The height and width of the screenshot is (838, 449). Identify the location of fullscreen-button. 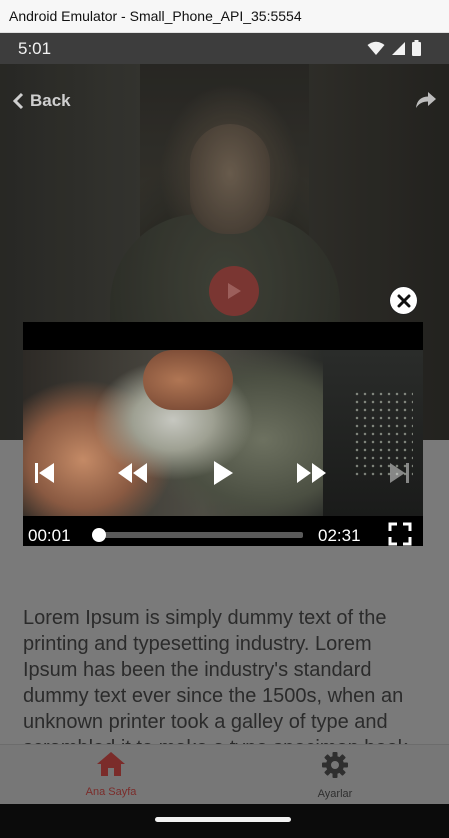
(400, 534).